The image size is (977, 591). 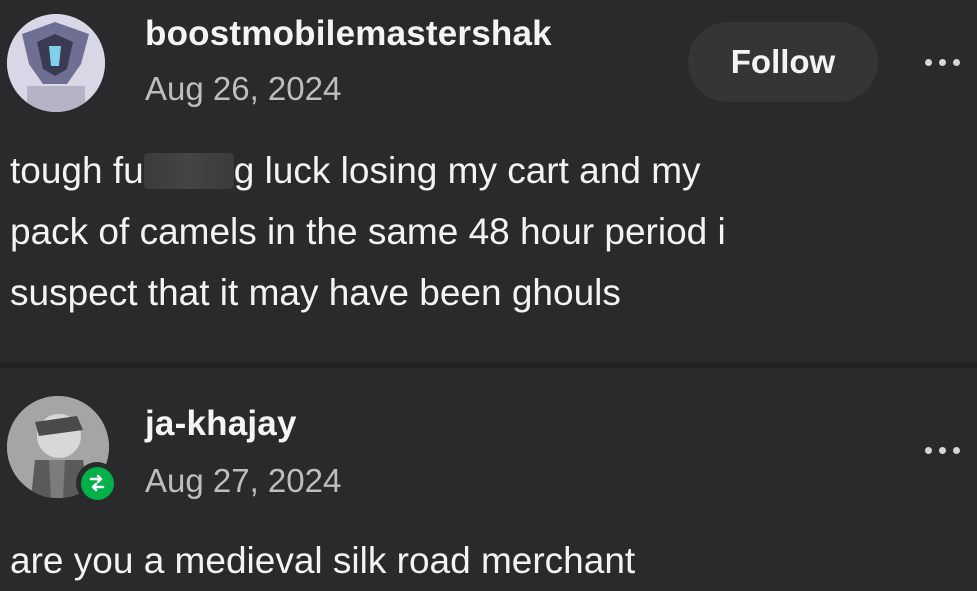 What do you see at coordinates (783, 62) in the screenshot?
I see `follow-button: Follow` at bounding box center [783, 62].